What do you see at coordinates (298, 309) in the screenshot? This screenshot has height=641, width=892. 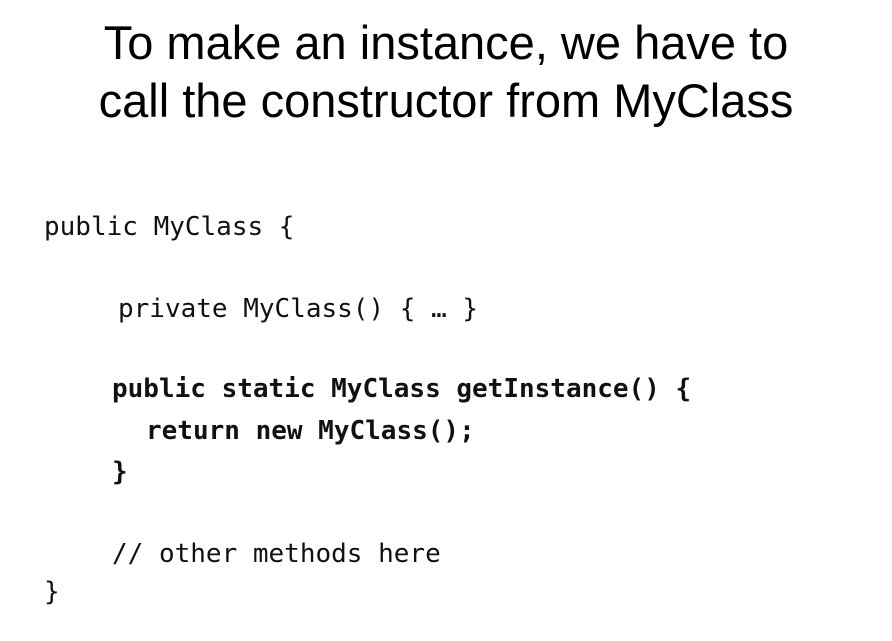 I see `code-private-constructor: private MyClass() { … }` at bounding box center [298, 309].